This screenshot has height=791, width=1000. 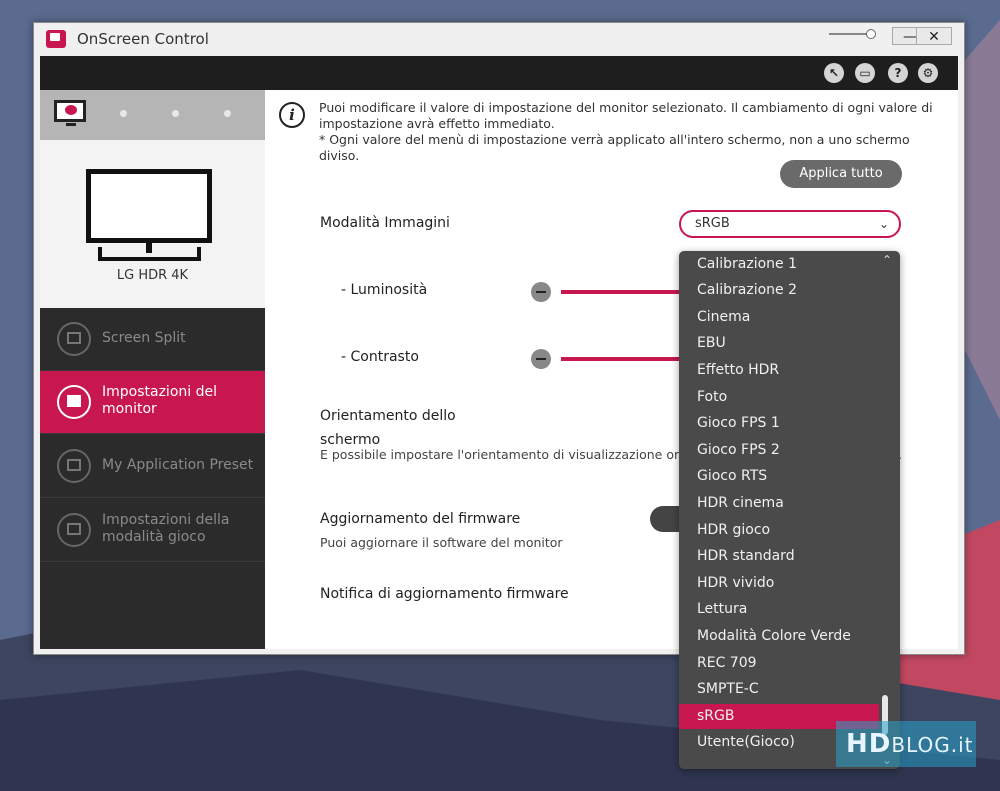 I want to click on sidebar-item-game-mode: Impostazioni della modalità gioco, so click(x=152, y=530).